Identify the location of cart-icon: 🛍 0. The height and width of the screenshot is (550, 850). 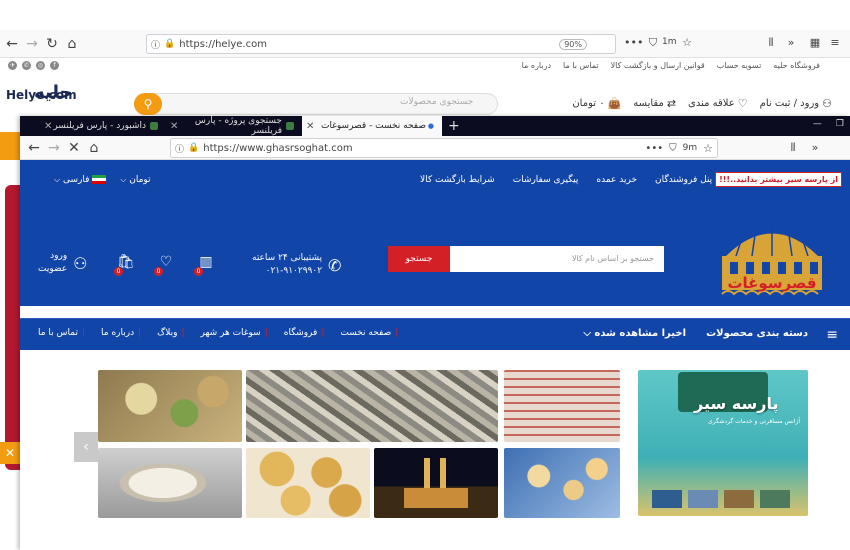
(125, 264).